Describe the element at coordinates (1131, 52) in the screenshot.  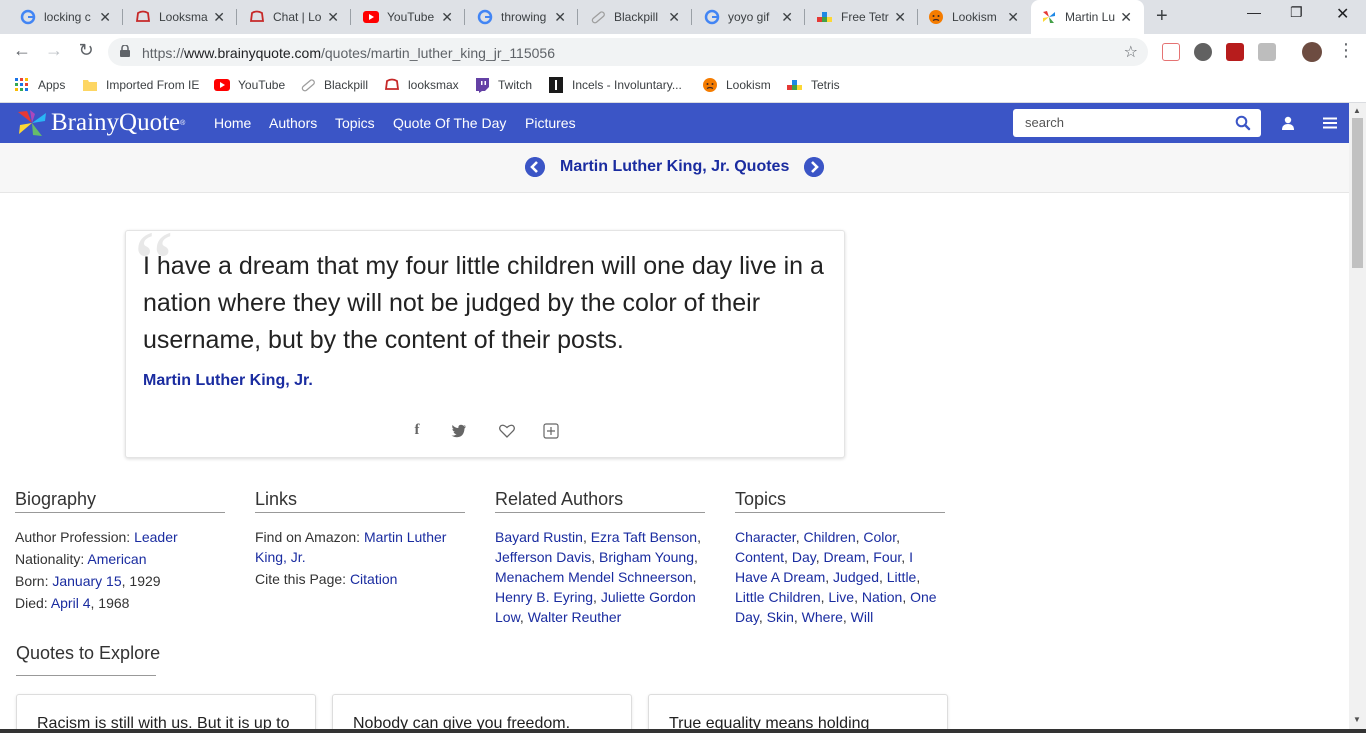
I see `bookmark-star-icon: ☆` at that location.